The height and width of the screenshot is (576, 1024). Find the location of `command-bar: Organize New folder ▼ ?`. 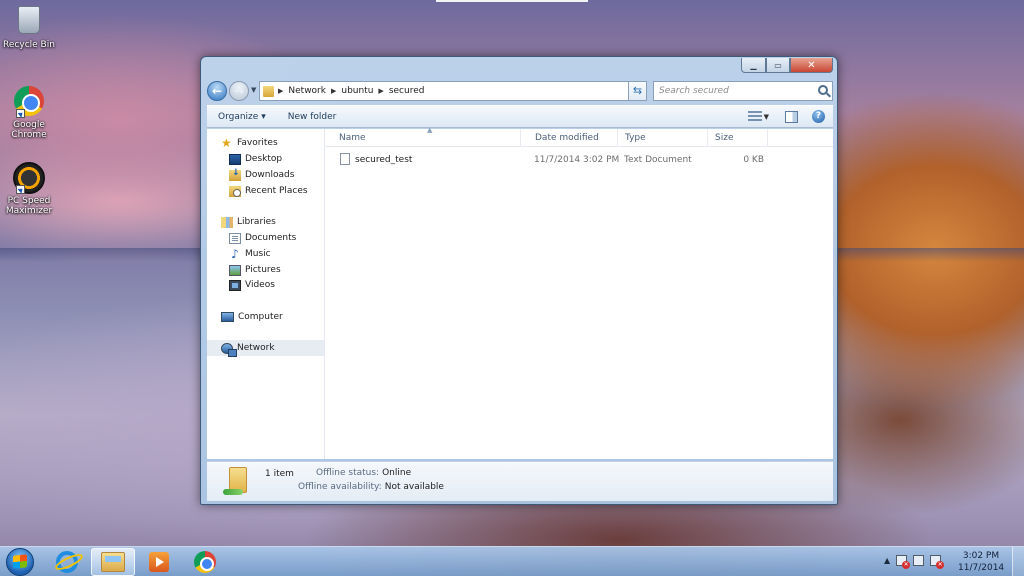

command-bar: Organize New folder ▼ ? is located at coordinates (520, 116).